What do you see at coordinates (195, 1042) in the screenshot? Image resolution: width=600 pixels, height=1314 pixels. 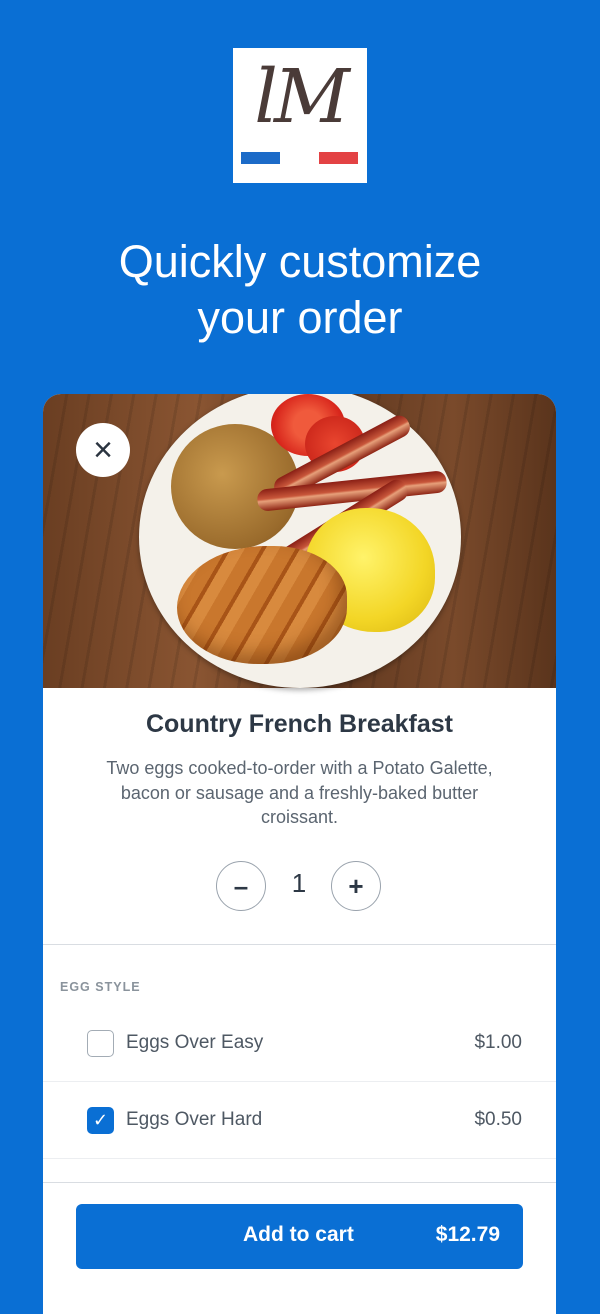 I see `option-label: Eggs Over Easy` at bounding box center [195, 1042].